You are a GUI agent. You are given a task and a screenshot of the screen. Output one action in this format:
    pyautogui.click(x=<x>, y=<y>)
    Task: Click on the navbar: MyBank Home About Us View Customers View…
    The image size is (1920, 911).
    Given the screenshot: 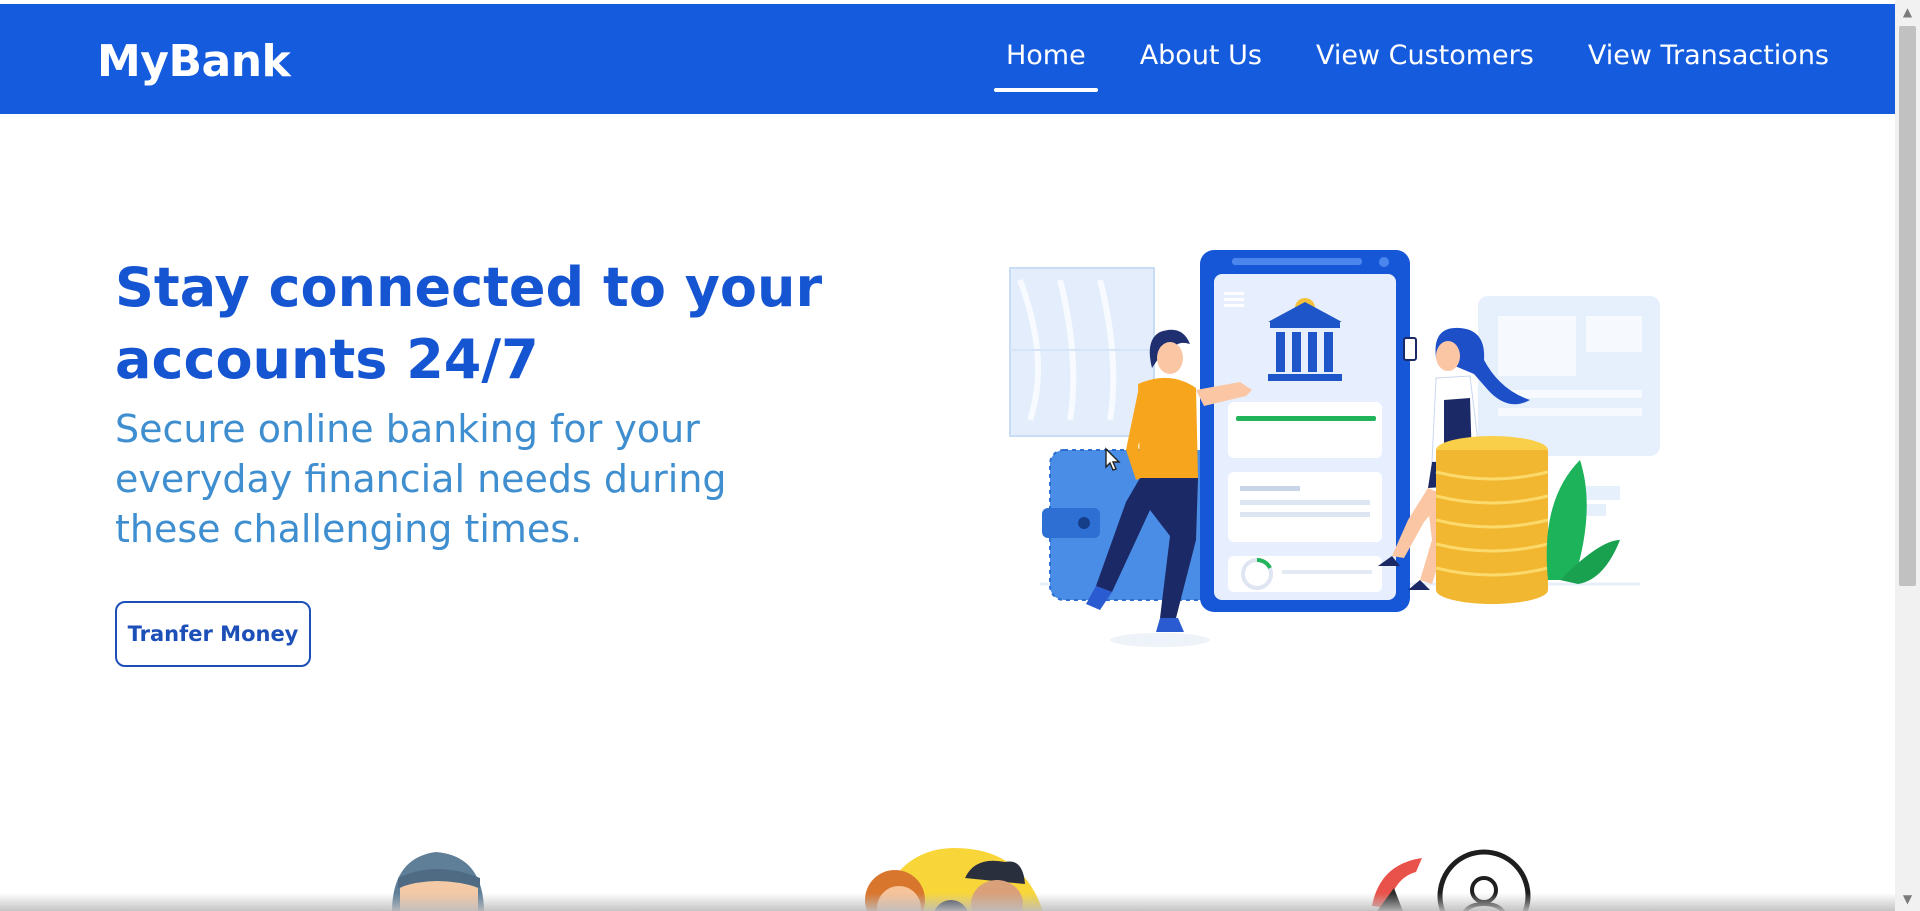 What is the action you would take?
    pyautogui.click(x=947, y=59)
    